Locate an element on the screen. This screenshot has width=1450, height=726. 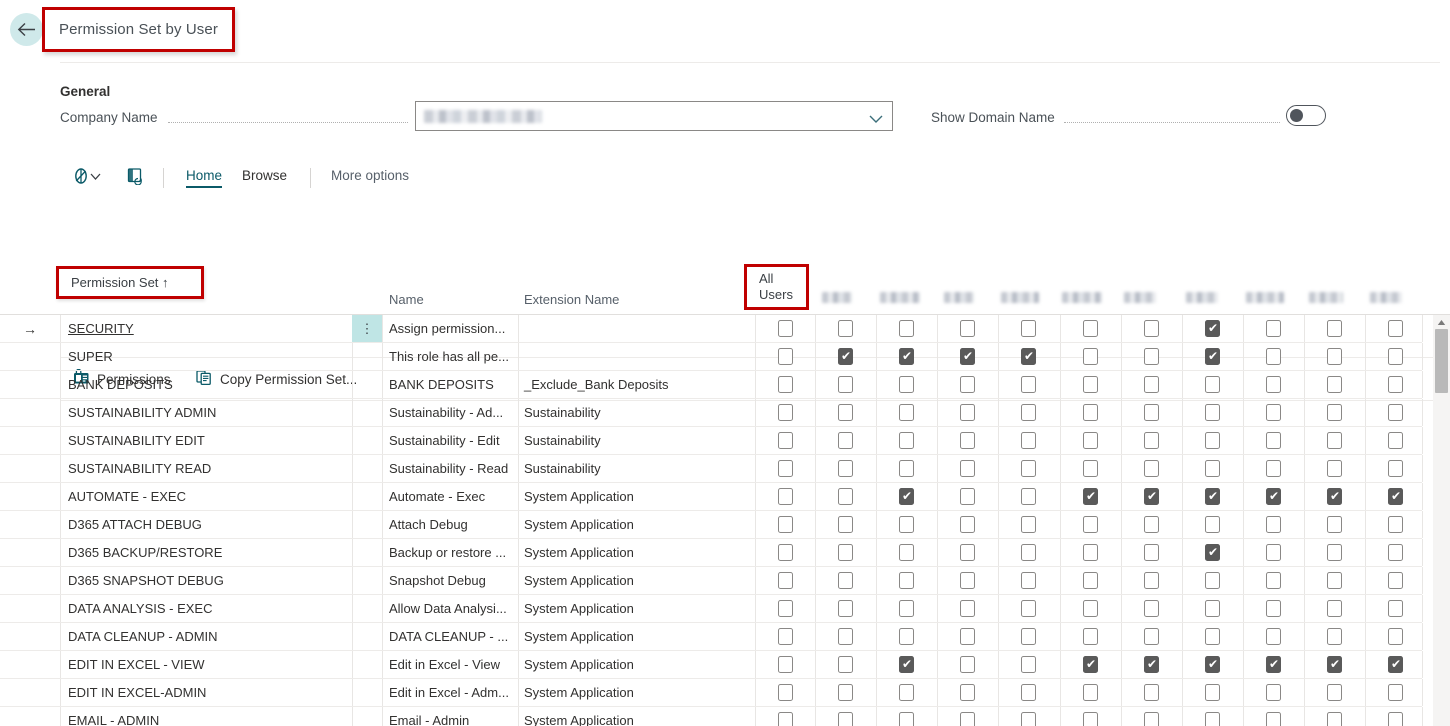
permission-set-value: DATA CLEANUP - ADMIN is located at coordinates (143, 636).